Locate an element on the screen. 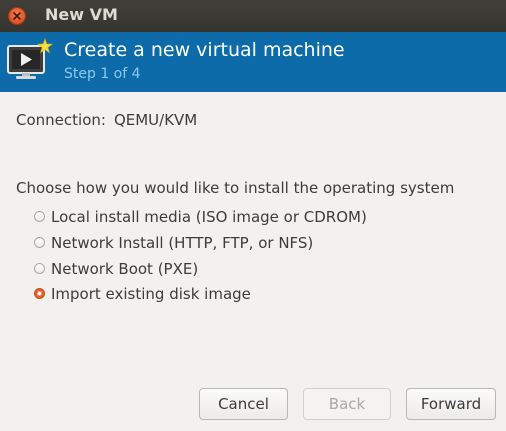  install-option-local-media: Local install media (ISO image or CDROM) is located at coordinates (200, 217).